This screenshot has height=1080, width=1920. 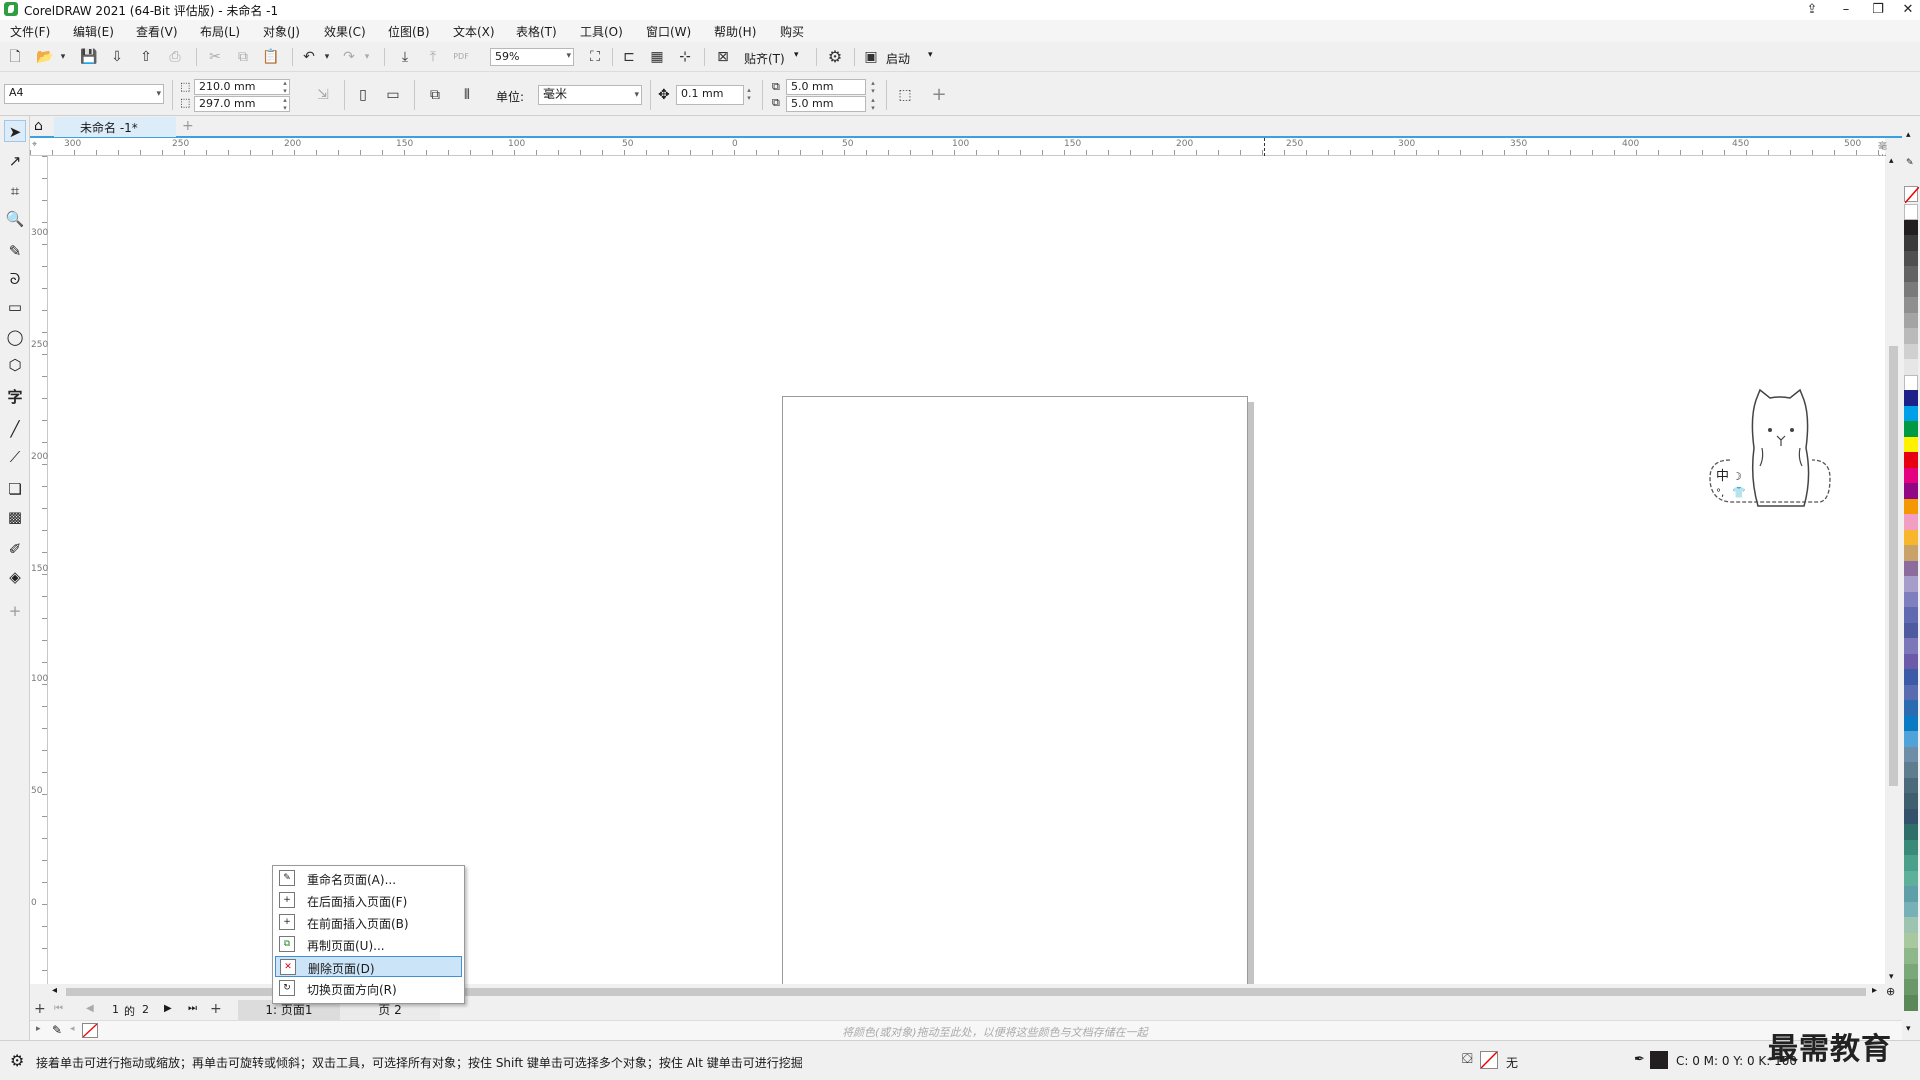 I want to click on portrait-icon: ▯, so click(x=363, y=95).